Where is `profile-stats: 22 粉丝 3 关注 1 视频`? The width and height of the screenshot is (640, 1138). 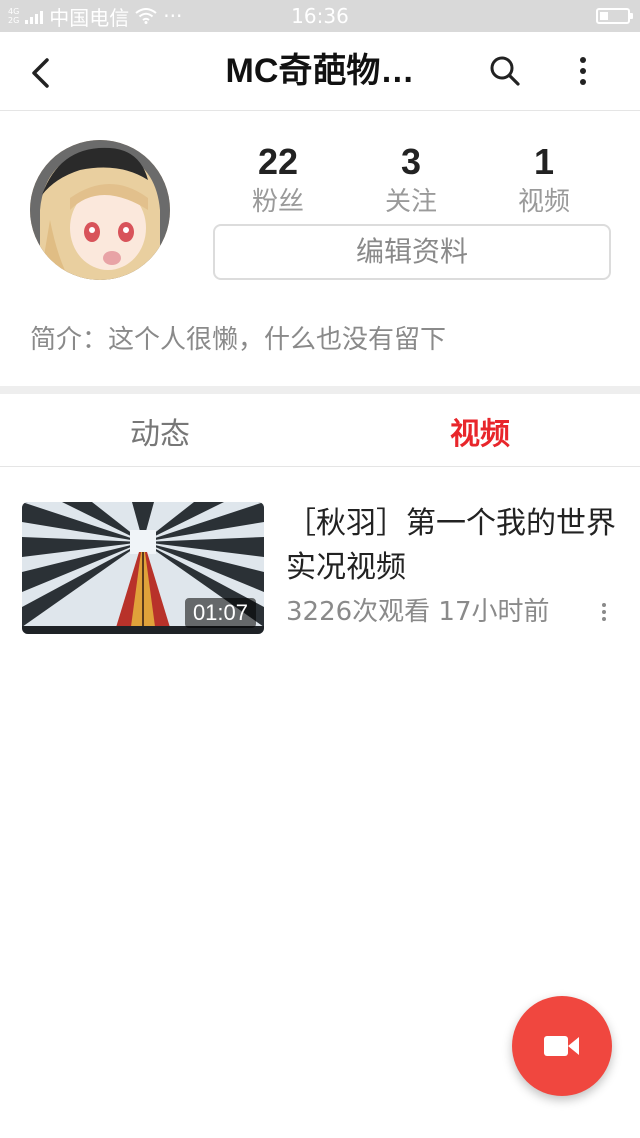
profile-stats: 22 粉丝 3 关注 1 视频 is located at coordinates (411, 180).